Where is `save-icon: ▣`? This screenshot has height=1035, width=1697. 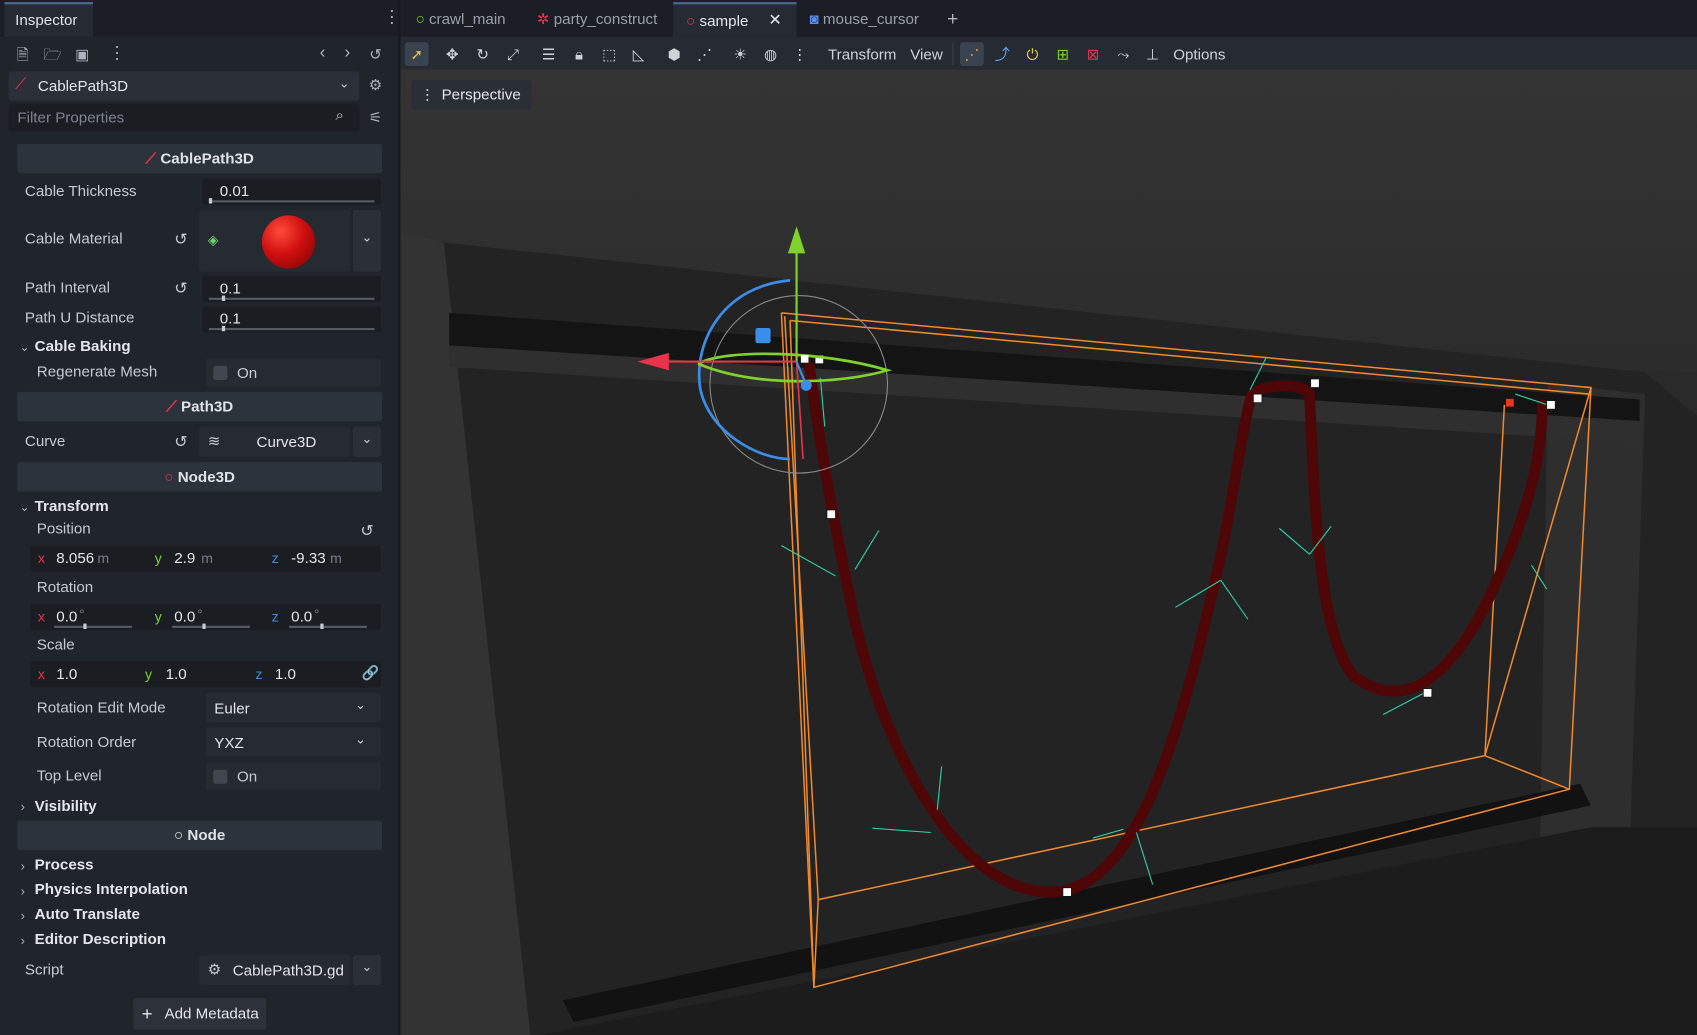
save-icon: ▣ is located at coordinates (82, 53).